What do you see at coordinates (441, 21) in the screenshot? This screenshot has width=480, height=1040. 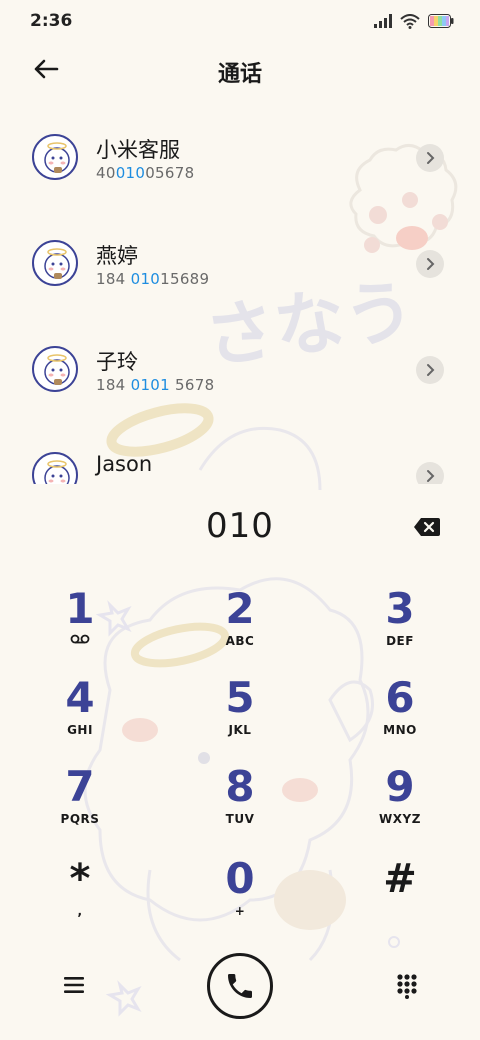 I see `battery-icon` at bounding box center [441, 21].